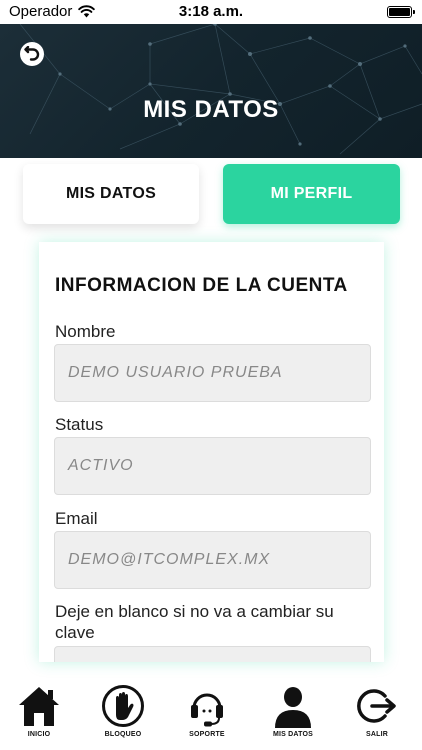 The width and height of the screenshot is (422, 750). Describe the element at coordinates (111, 194) in the screenshot. I see `tab-mis-datos: MIS DATOS` at that location.